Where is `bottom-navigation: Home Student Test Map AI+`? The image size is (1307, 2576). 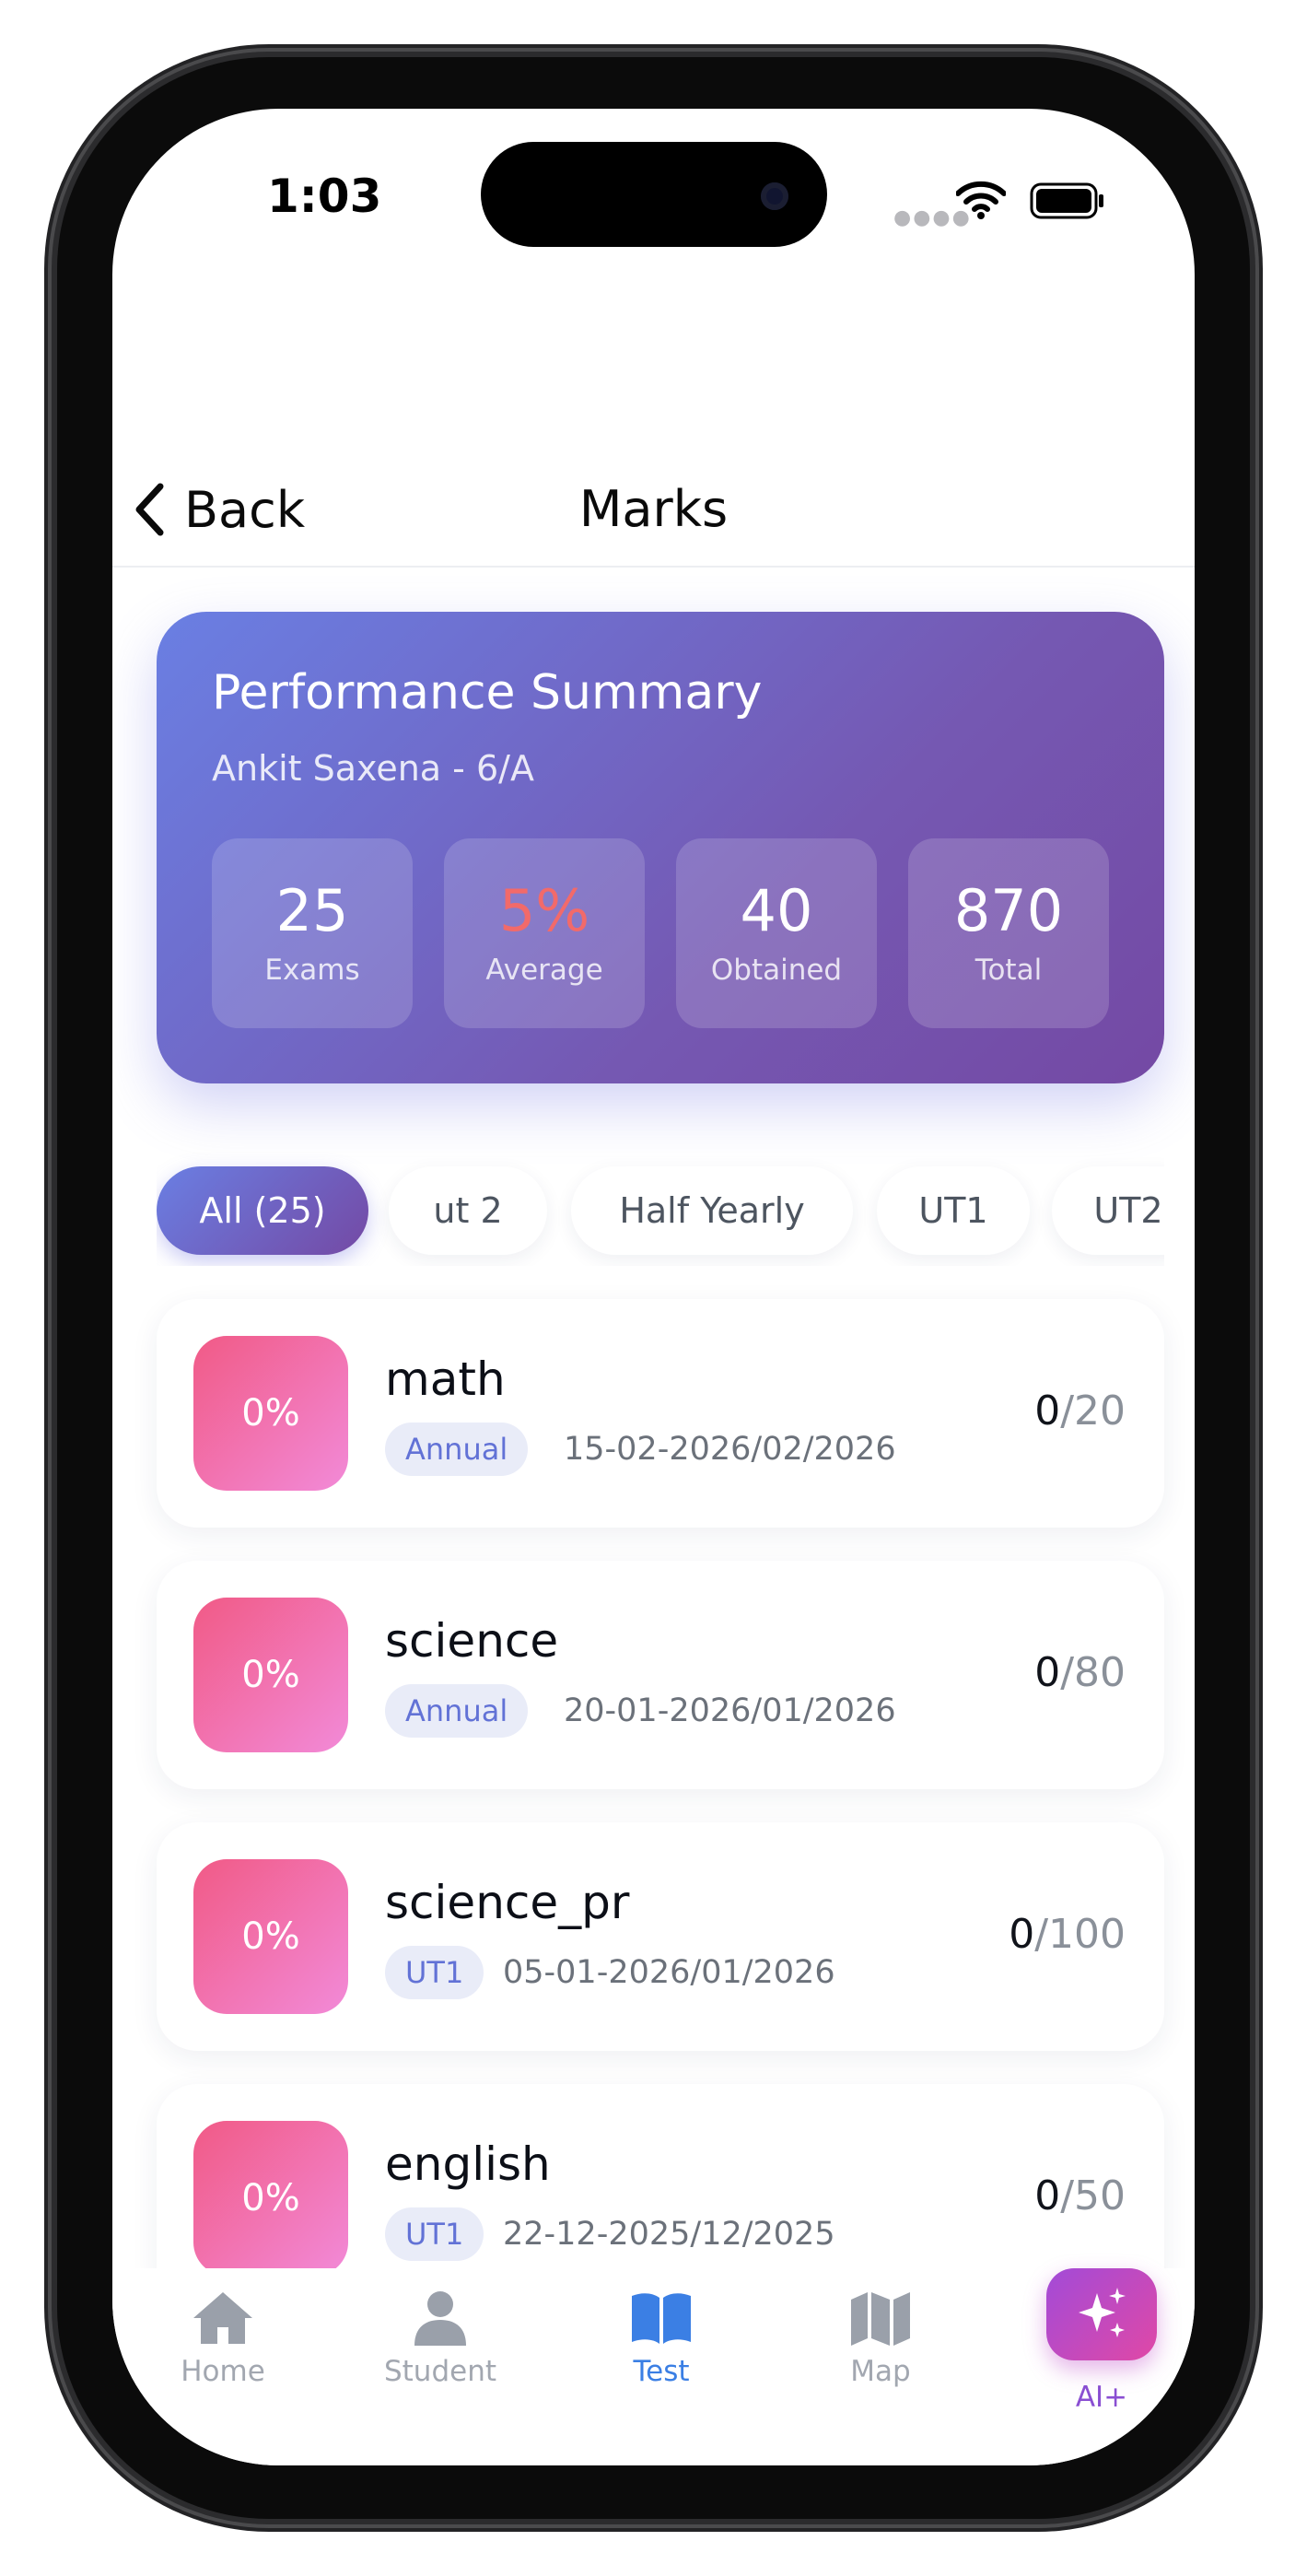 bottom-navigation: Home Student Test Map AI+ is located at coordinates (653, 2366).